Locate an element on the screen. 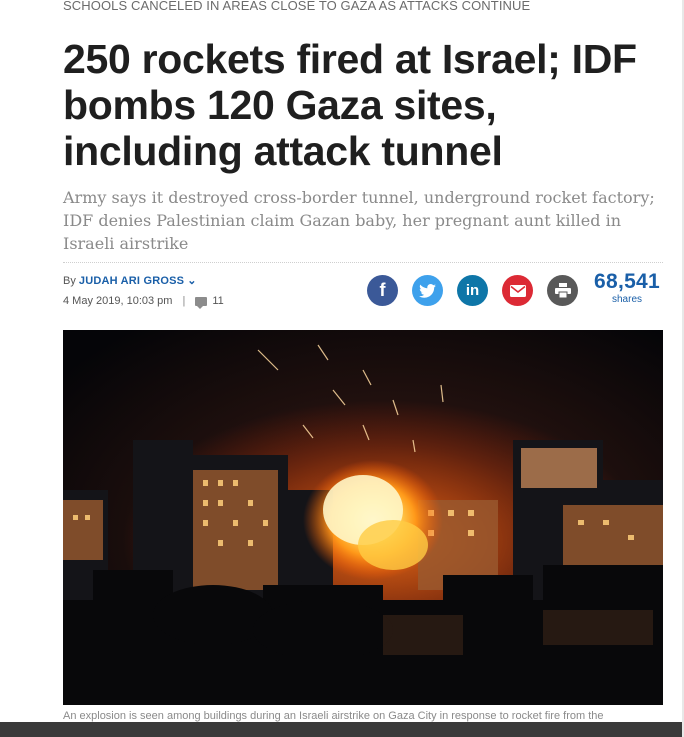  byline-prefix: By is located at coordinates (69, 281).